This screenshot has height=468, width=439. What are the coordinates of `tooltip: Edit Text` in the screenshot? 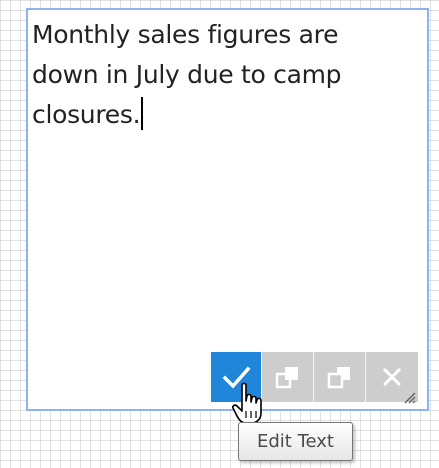 It's located at (295, 441).